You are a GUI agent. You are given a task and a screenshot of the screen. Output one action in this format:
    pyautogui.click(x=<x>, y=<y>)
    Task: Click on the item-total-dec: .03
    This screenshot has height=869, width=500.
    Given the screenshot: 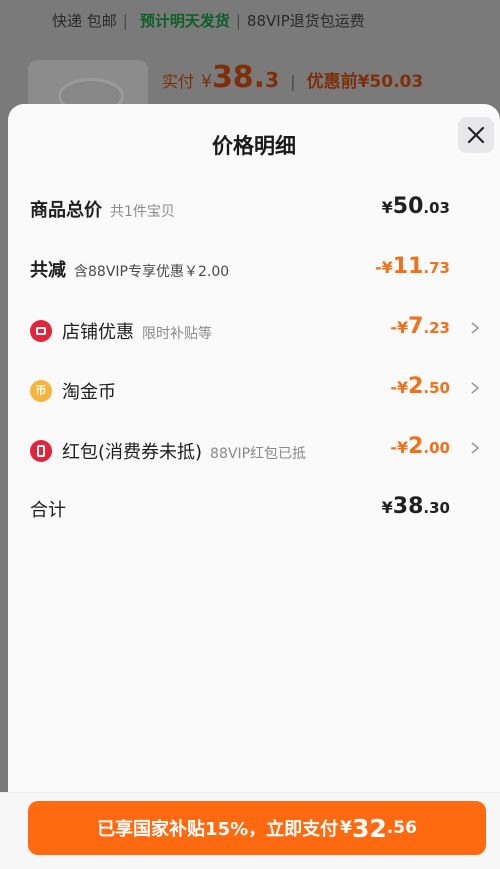 What is the action you would take?
    pyautogui.click(x=436, y=208)
    